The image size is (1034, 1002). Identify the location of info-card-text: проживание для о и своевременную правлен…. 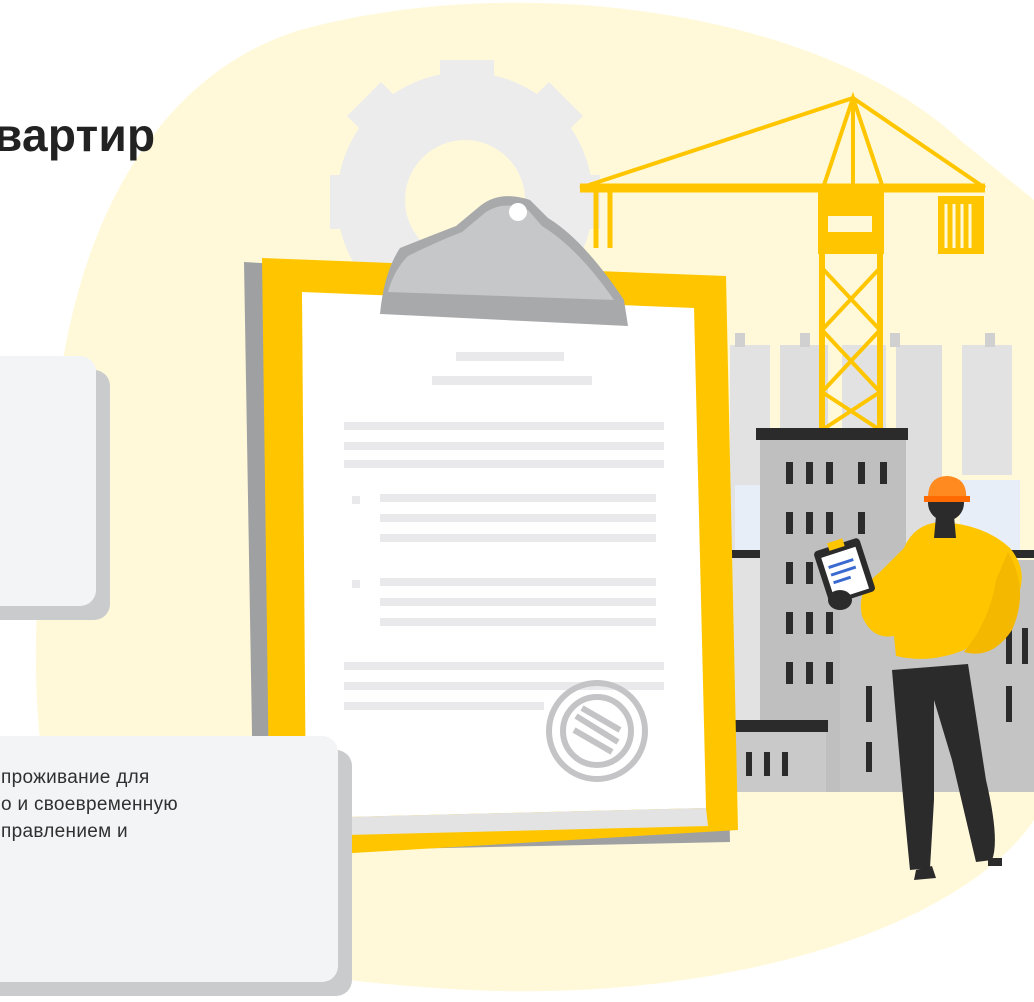
(89, 804).